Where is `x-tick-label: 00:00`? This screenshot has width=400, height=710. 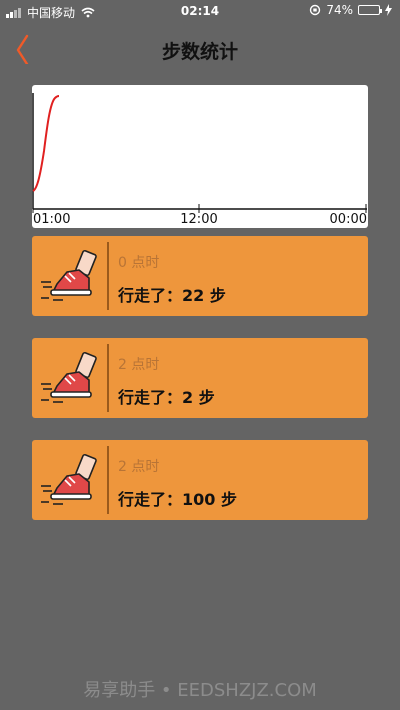
x-tick-label: 00:00 is located at coordinates (348, 219).